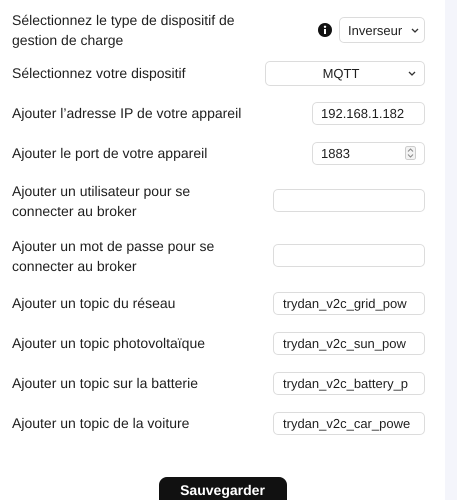 This screenshot has height=500, width=457. Describe the element at coordinates (349, 423) in the screenshot. I see `input-field: trydan_v2c_car_powe` at that location.